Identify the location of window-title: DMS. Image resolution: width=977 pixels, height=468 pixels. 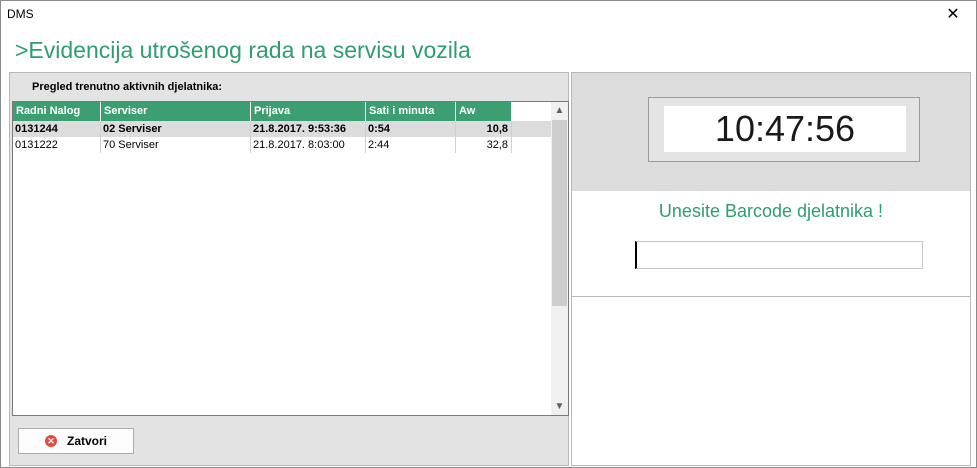
(20, 14).